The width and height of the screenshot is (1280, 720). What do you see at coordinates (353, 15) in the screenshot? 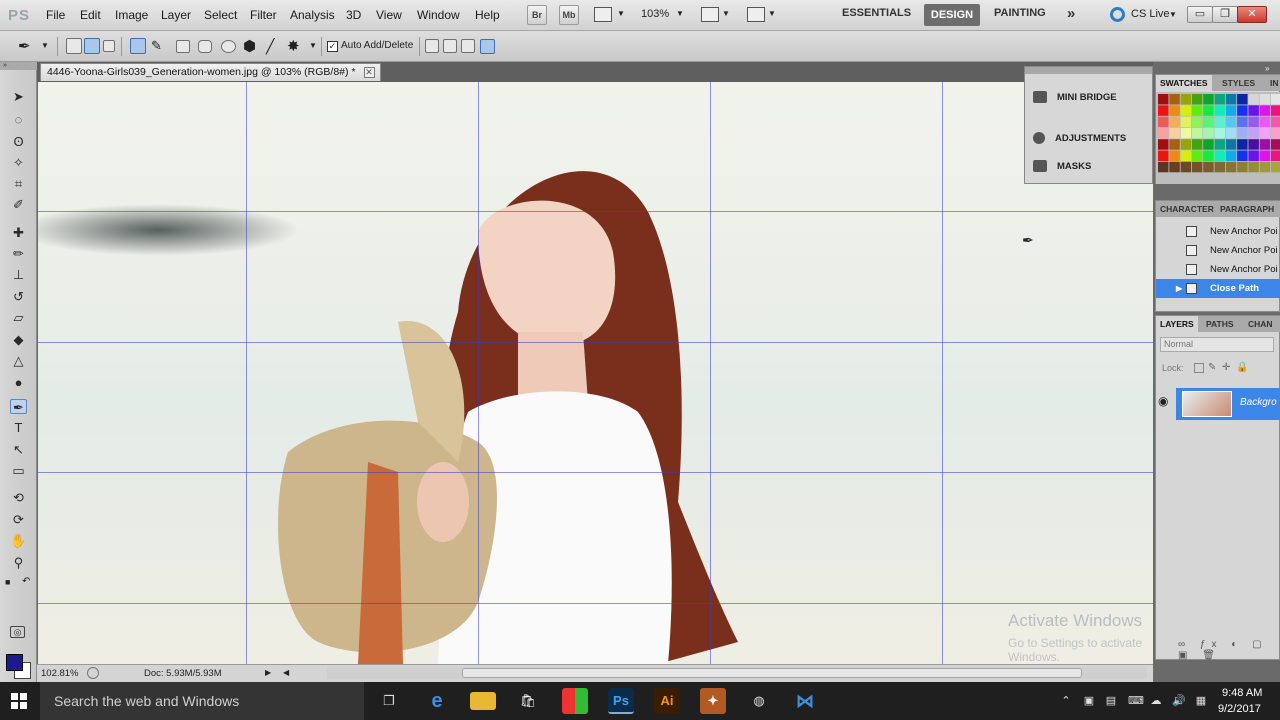
I see `menu-3d: 3D` at bounding box center [353, 15].